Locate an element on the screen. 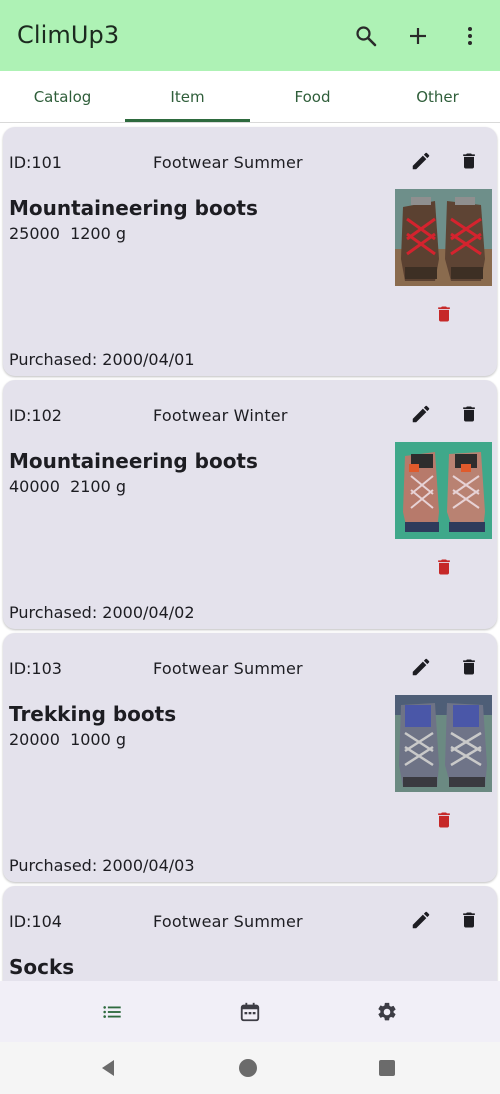  item-price-weight: 25000 1200 g is located at coordinates (68, 233).